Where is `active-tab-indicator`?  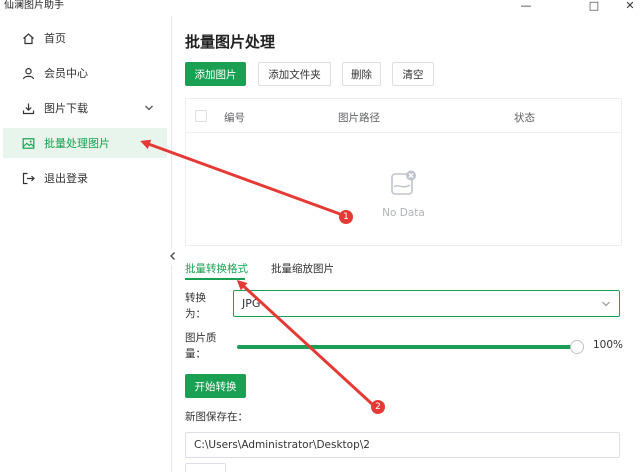
active-tab-indicator is located at coordinates (215, 279).